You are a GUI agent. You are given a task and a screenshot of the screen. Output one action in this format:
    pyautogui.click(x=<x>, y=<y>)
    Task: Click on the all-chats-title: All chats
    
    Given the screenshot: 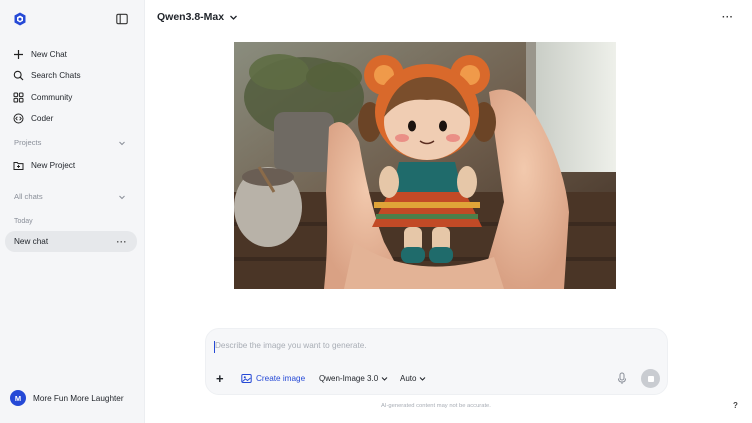 What is the action you would take?
    pyautogui.click(x=28, y=196)
    